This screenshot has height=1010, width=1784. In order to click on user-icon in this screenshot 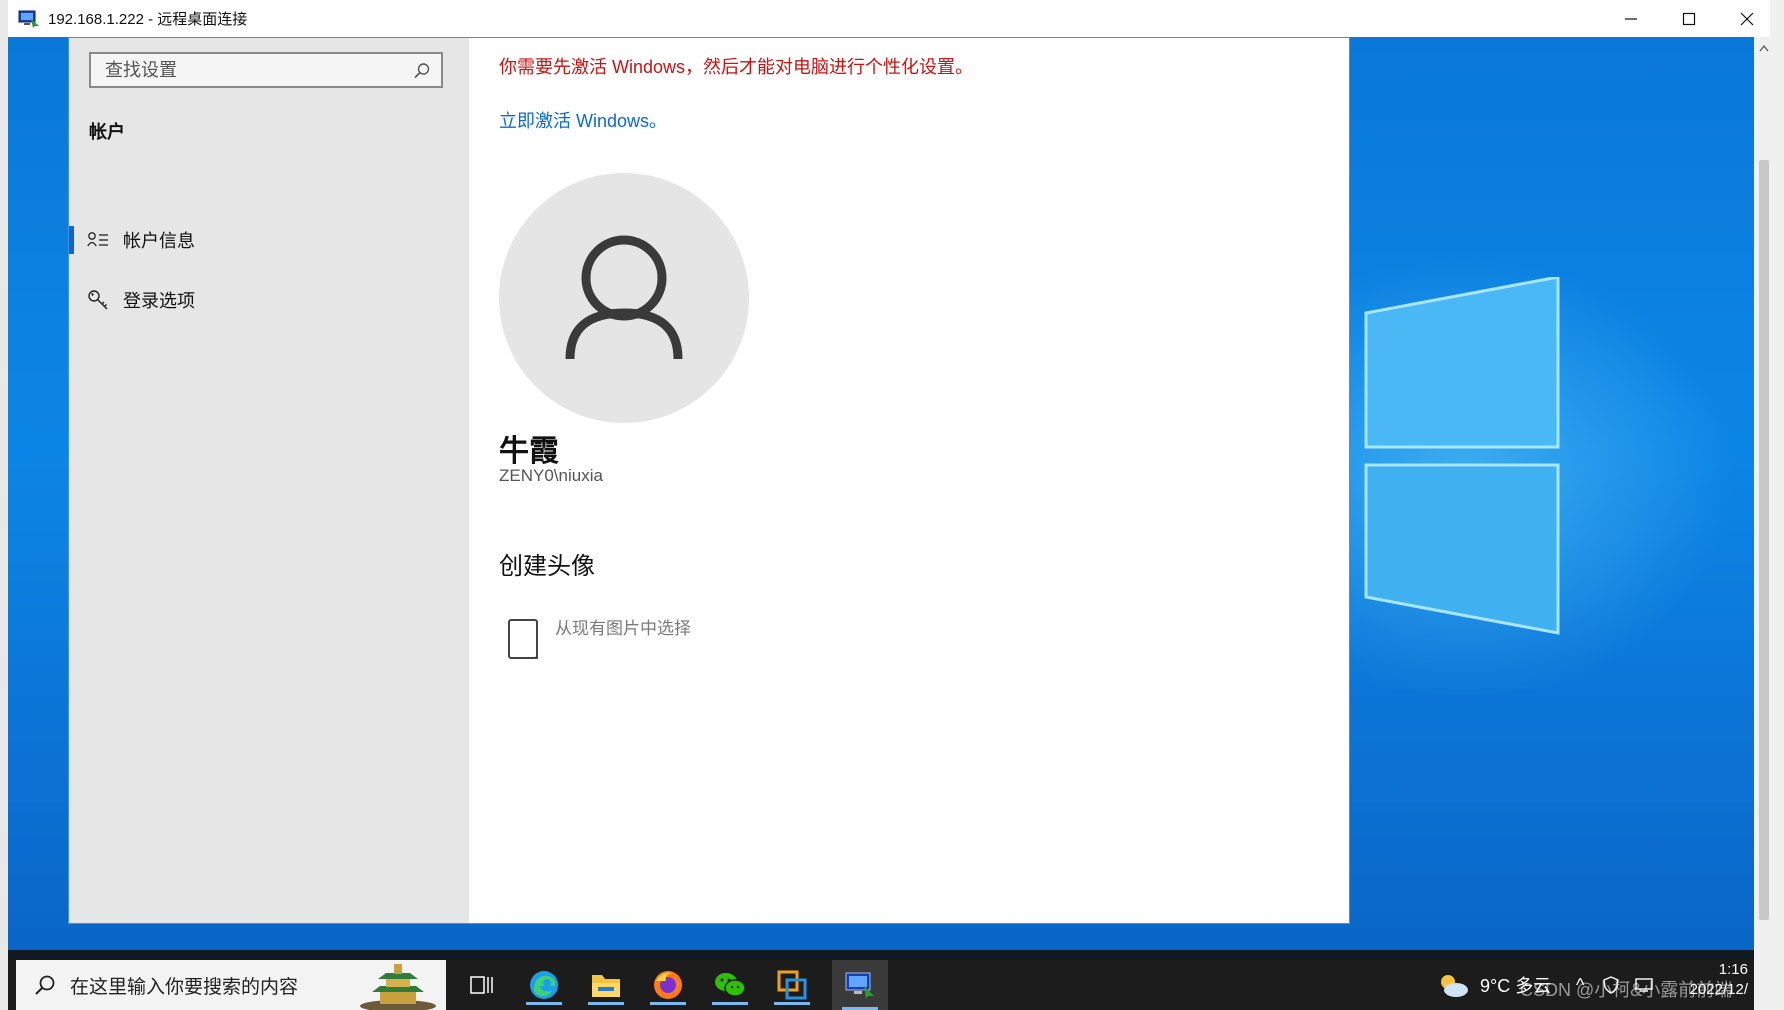, I will do `click(624, 297)`.